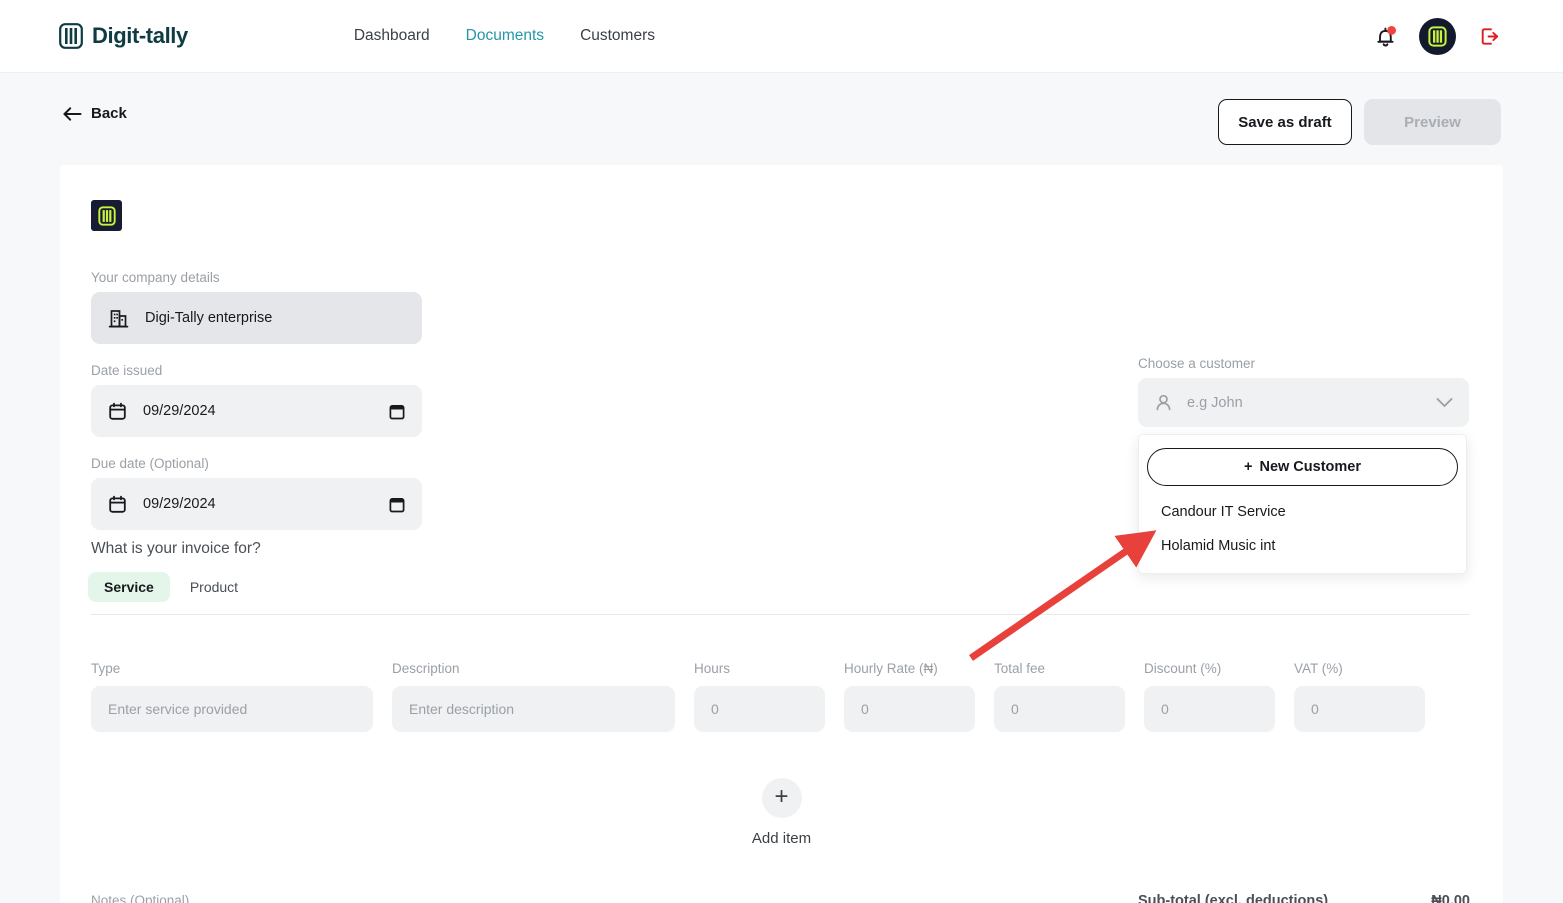 The width and height of the screenshot is (1563, 903). Describe the element at coordinates (179, 504) in the screenshot. I see `due-date-value: 09/29/2024` at that location.